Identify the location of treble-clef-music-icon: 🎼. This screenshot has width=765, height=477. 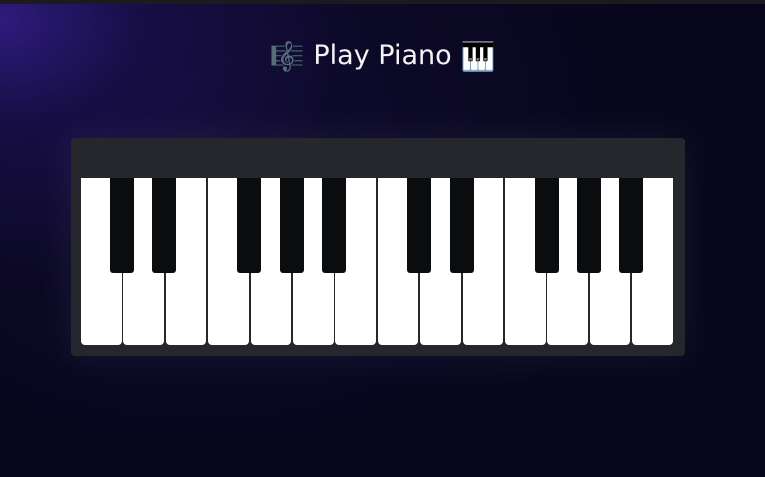
(287, 56).